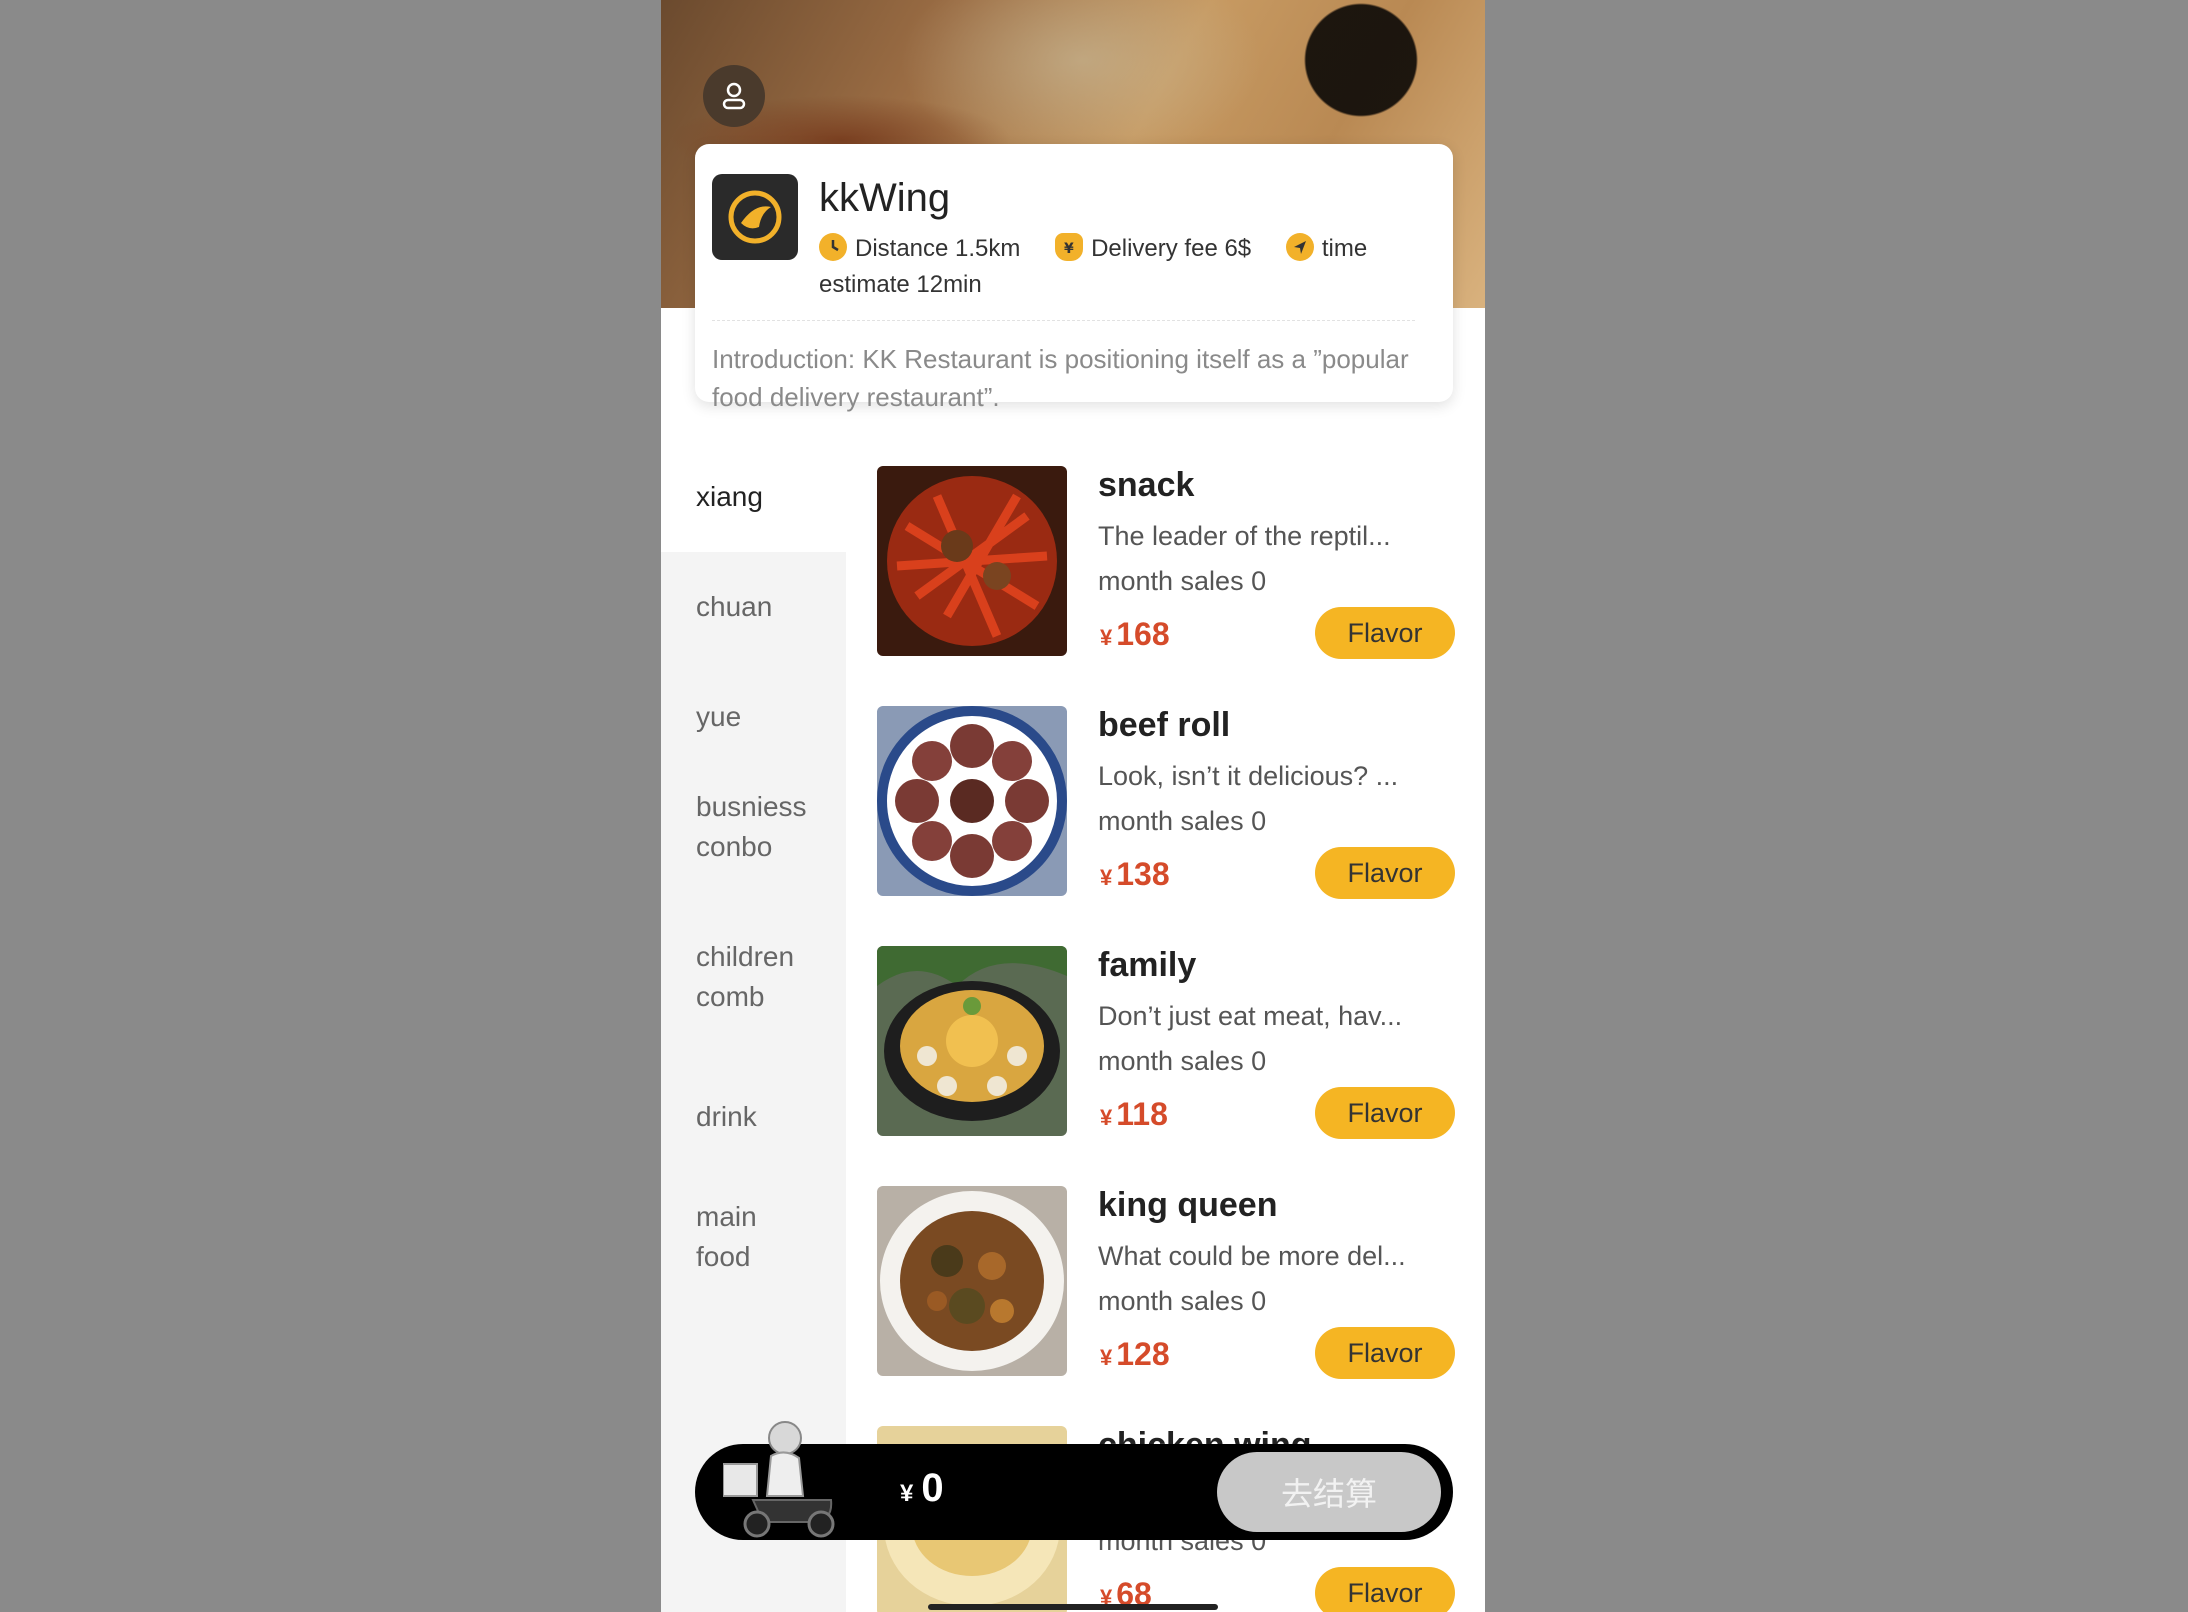 This screenshot has width=2188, height=1612. Describe the element at coordinates (1134, 1114) in the screenshot. I see `dish-price: ¥118` at that location.